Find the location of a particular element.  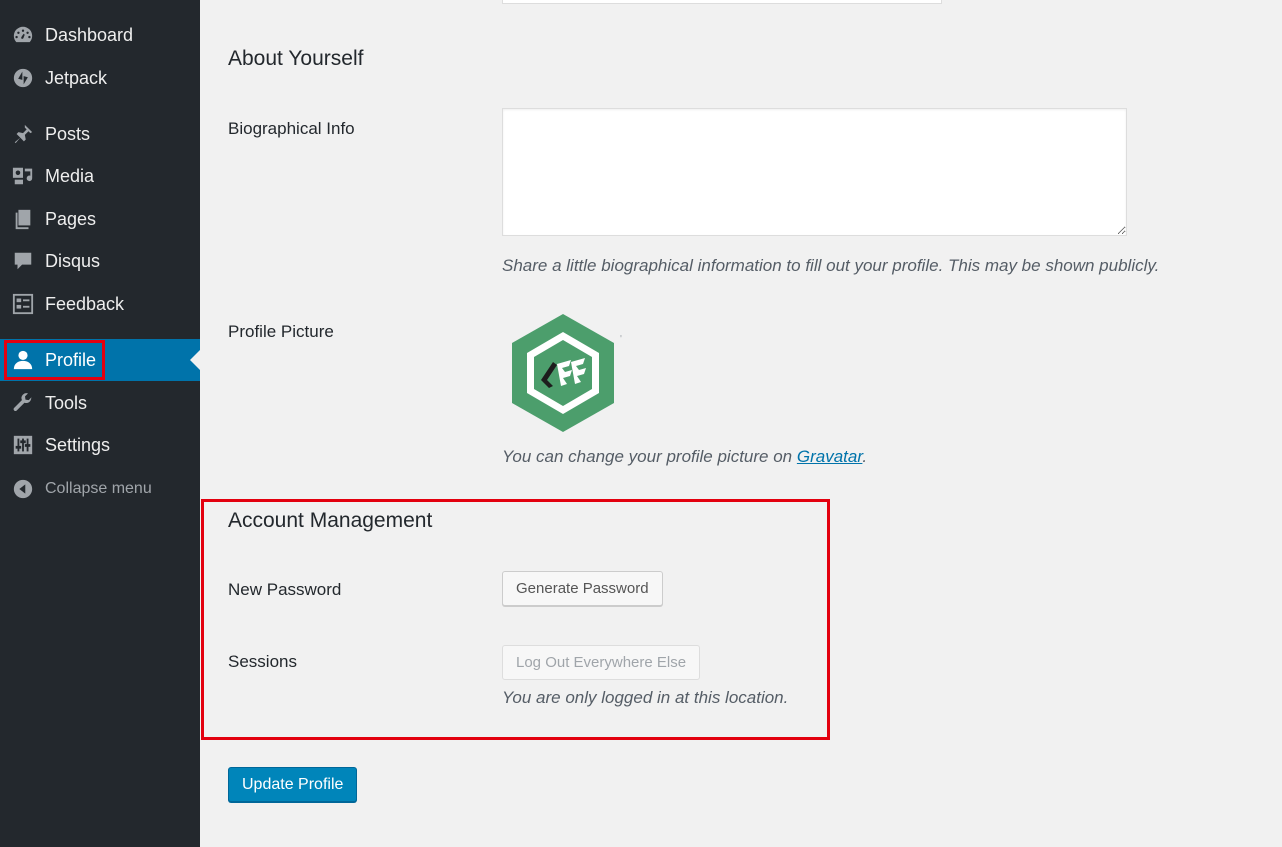

collapse-arrow-icon is located at coordinates (23, 489).